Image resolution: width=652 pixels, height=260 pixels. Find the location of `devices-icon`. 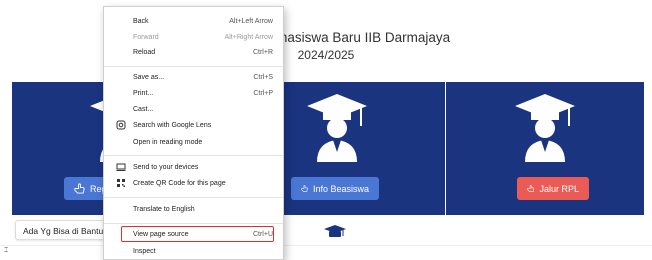

devices-icon is located at coordinates (121, 167).